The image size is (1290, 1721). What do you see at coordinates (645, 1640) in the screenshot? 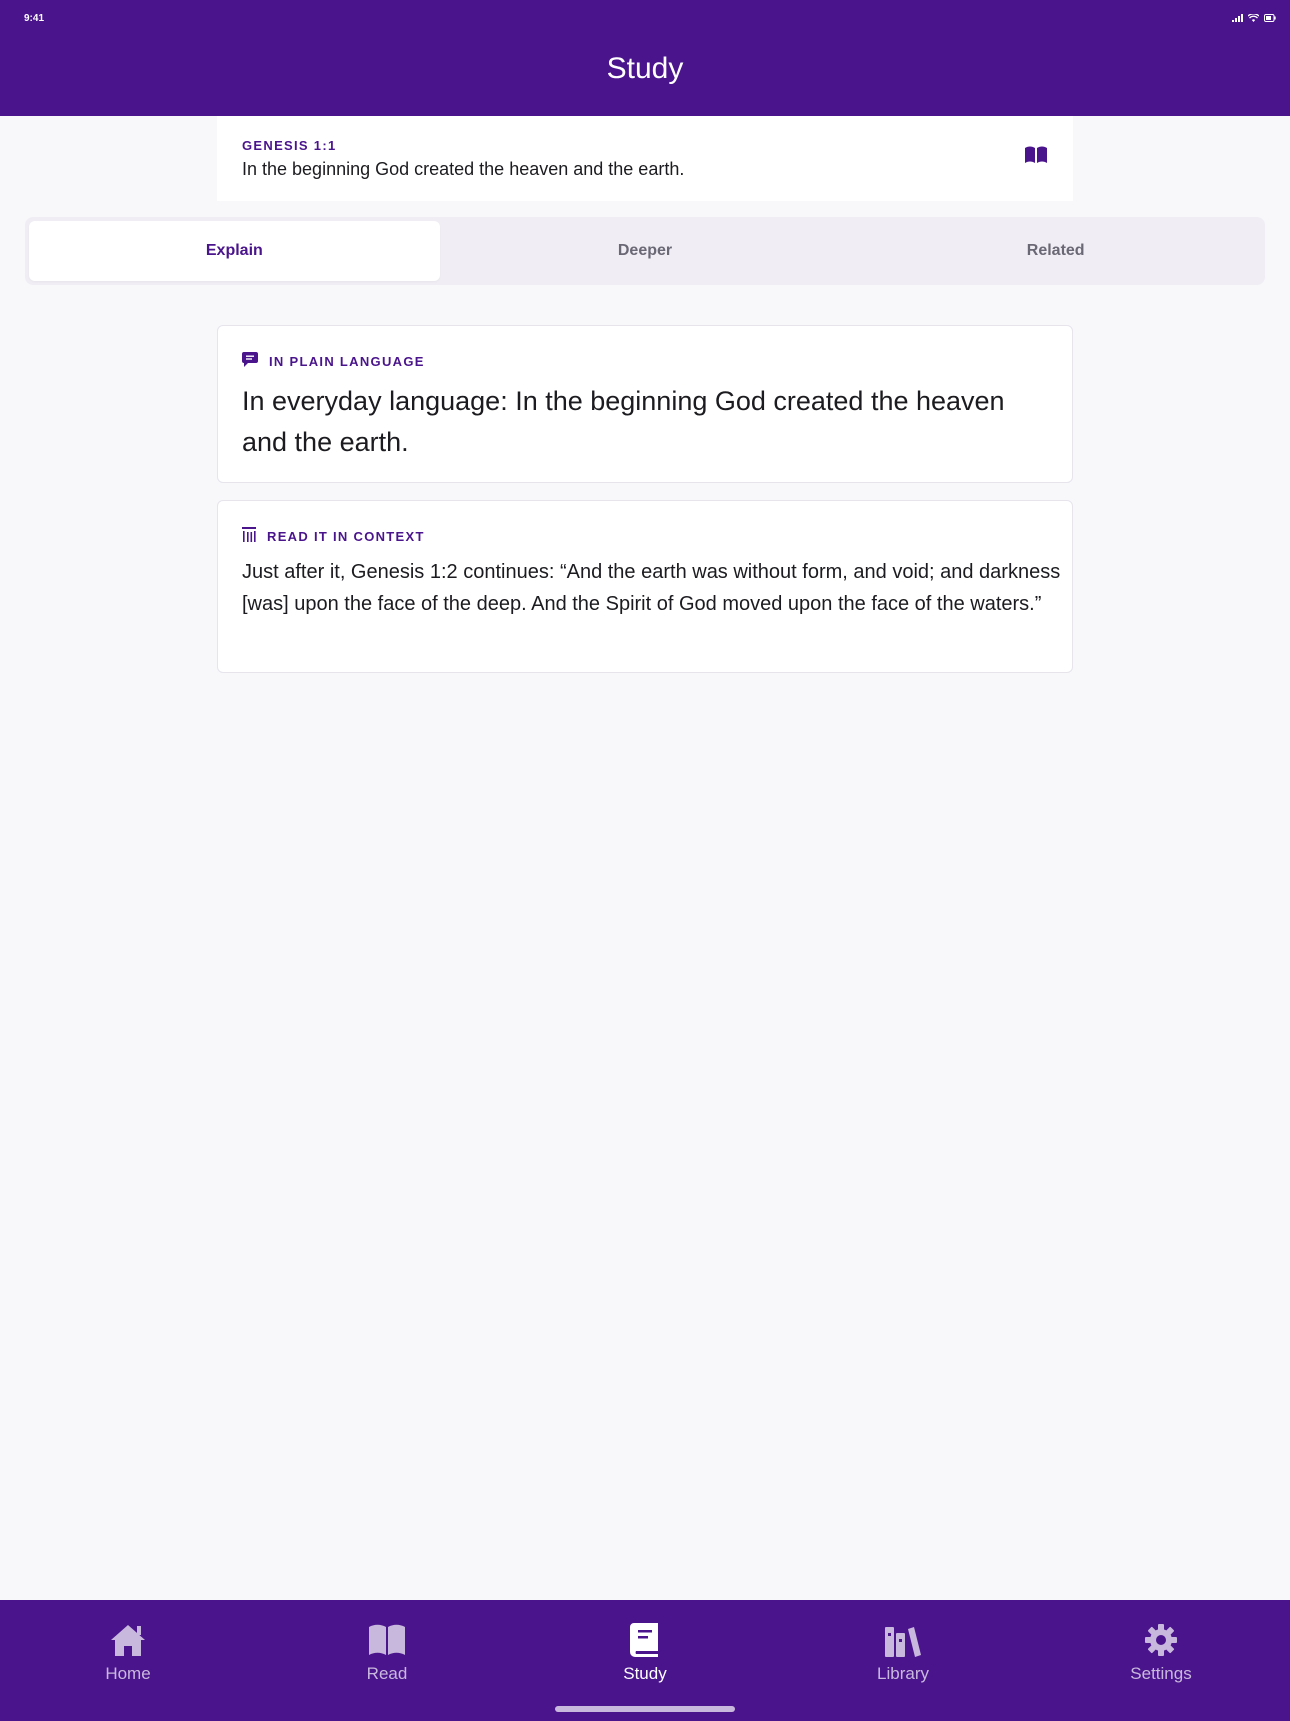
I see `study-book-icon` at bounding box center [645, 1640].